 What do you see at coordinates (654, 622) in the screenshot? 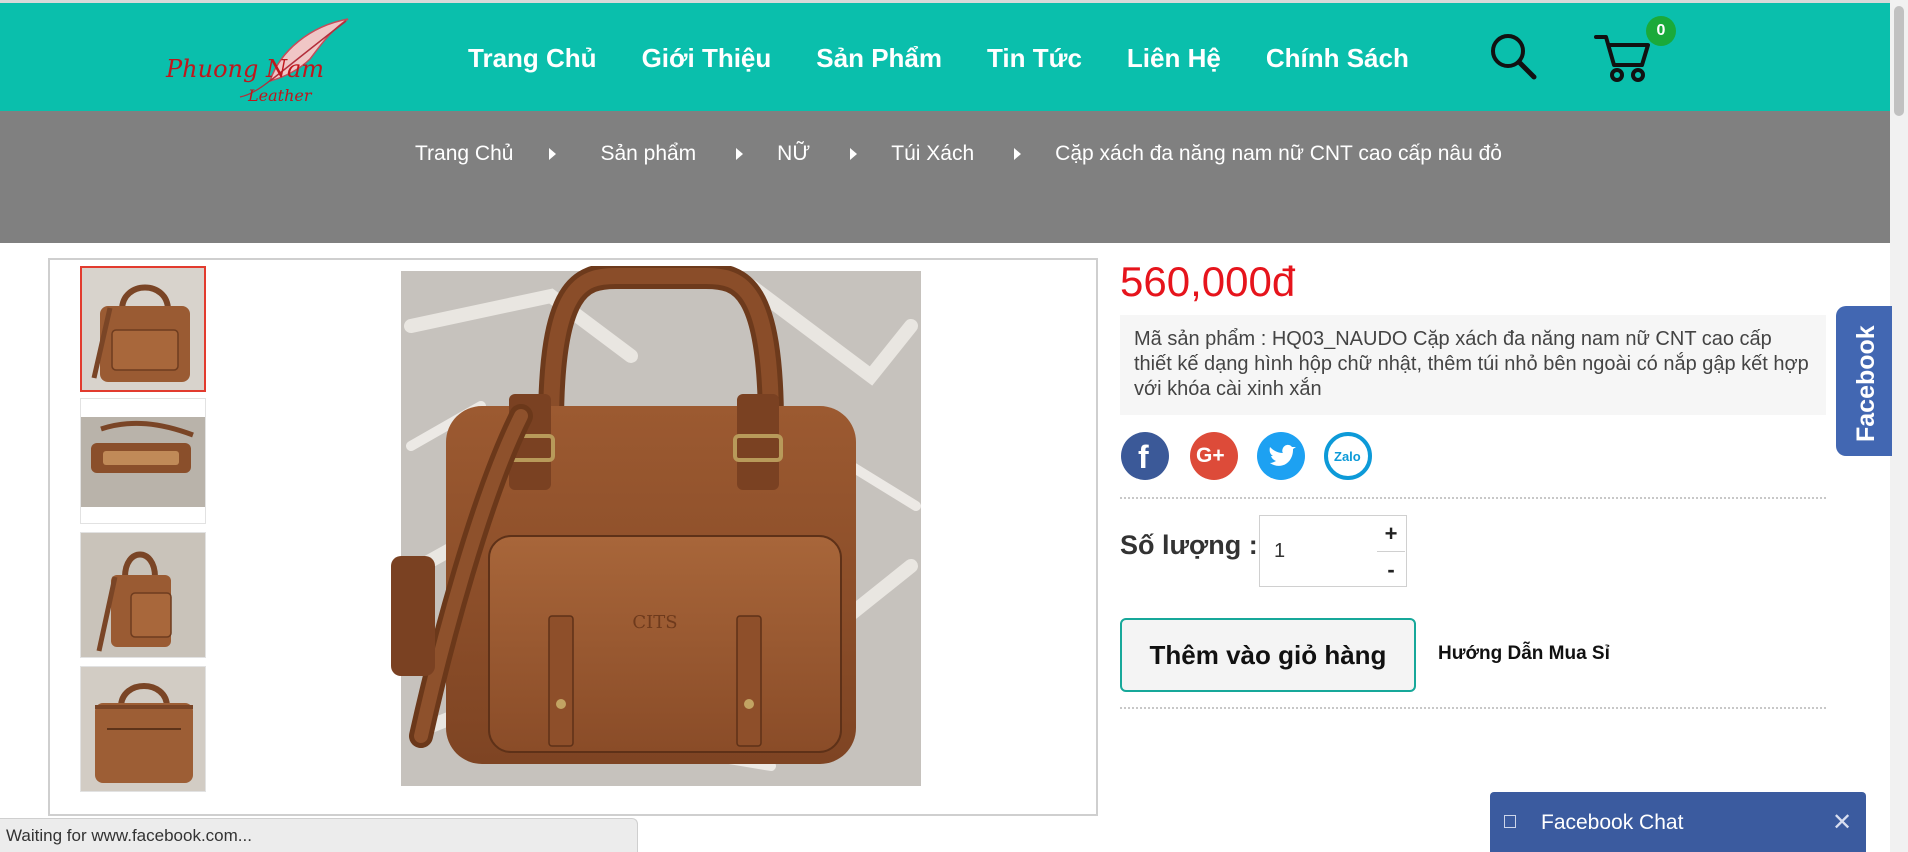
I see `bag-brand-mark: CITS` at bounding box center [654, 622].